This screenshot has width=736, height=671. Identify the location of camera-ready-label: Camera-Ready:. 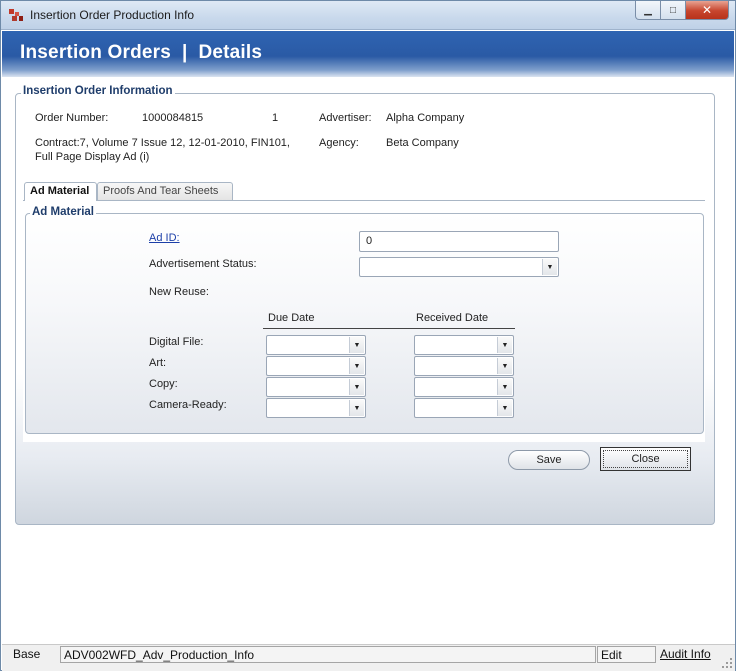
(188, 405).